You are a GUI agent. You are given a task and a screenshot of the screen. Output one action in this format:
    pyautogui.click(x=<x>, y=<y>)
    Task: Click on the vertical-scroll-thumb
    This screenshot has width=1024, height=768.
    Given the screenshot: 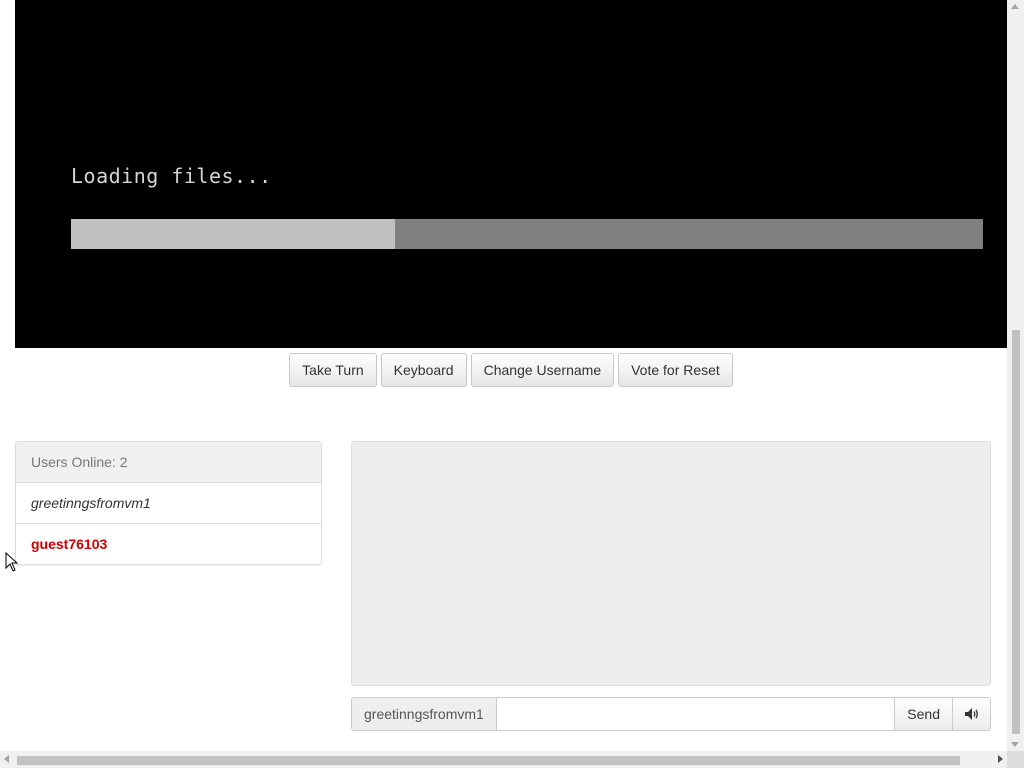 What is the action you would take?
    pyautogui.click(x=1016, y=532)
    